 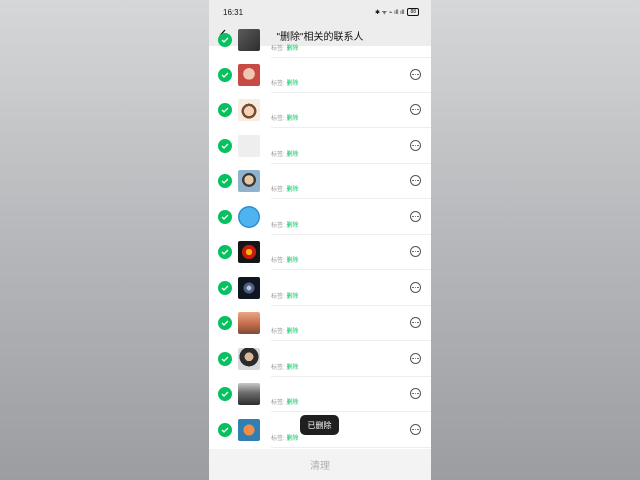 I want to click on bottom-action-bar: 清理, so click(x=320, y=464).